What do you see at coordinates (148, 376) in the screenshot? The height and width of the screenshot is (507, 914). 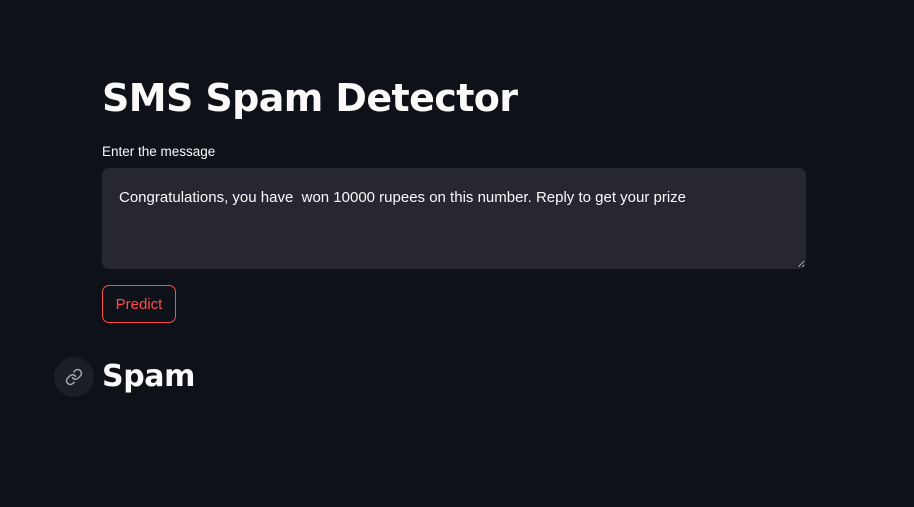 I see `result-heading: Spam` at bounding box center [148, 376].